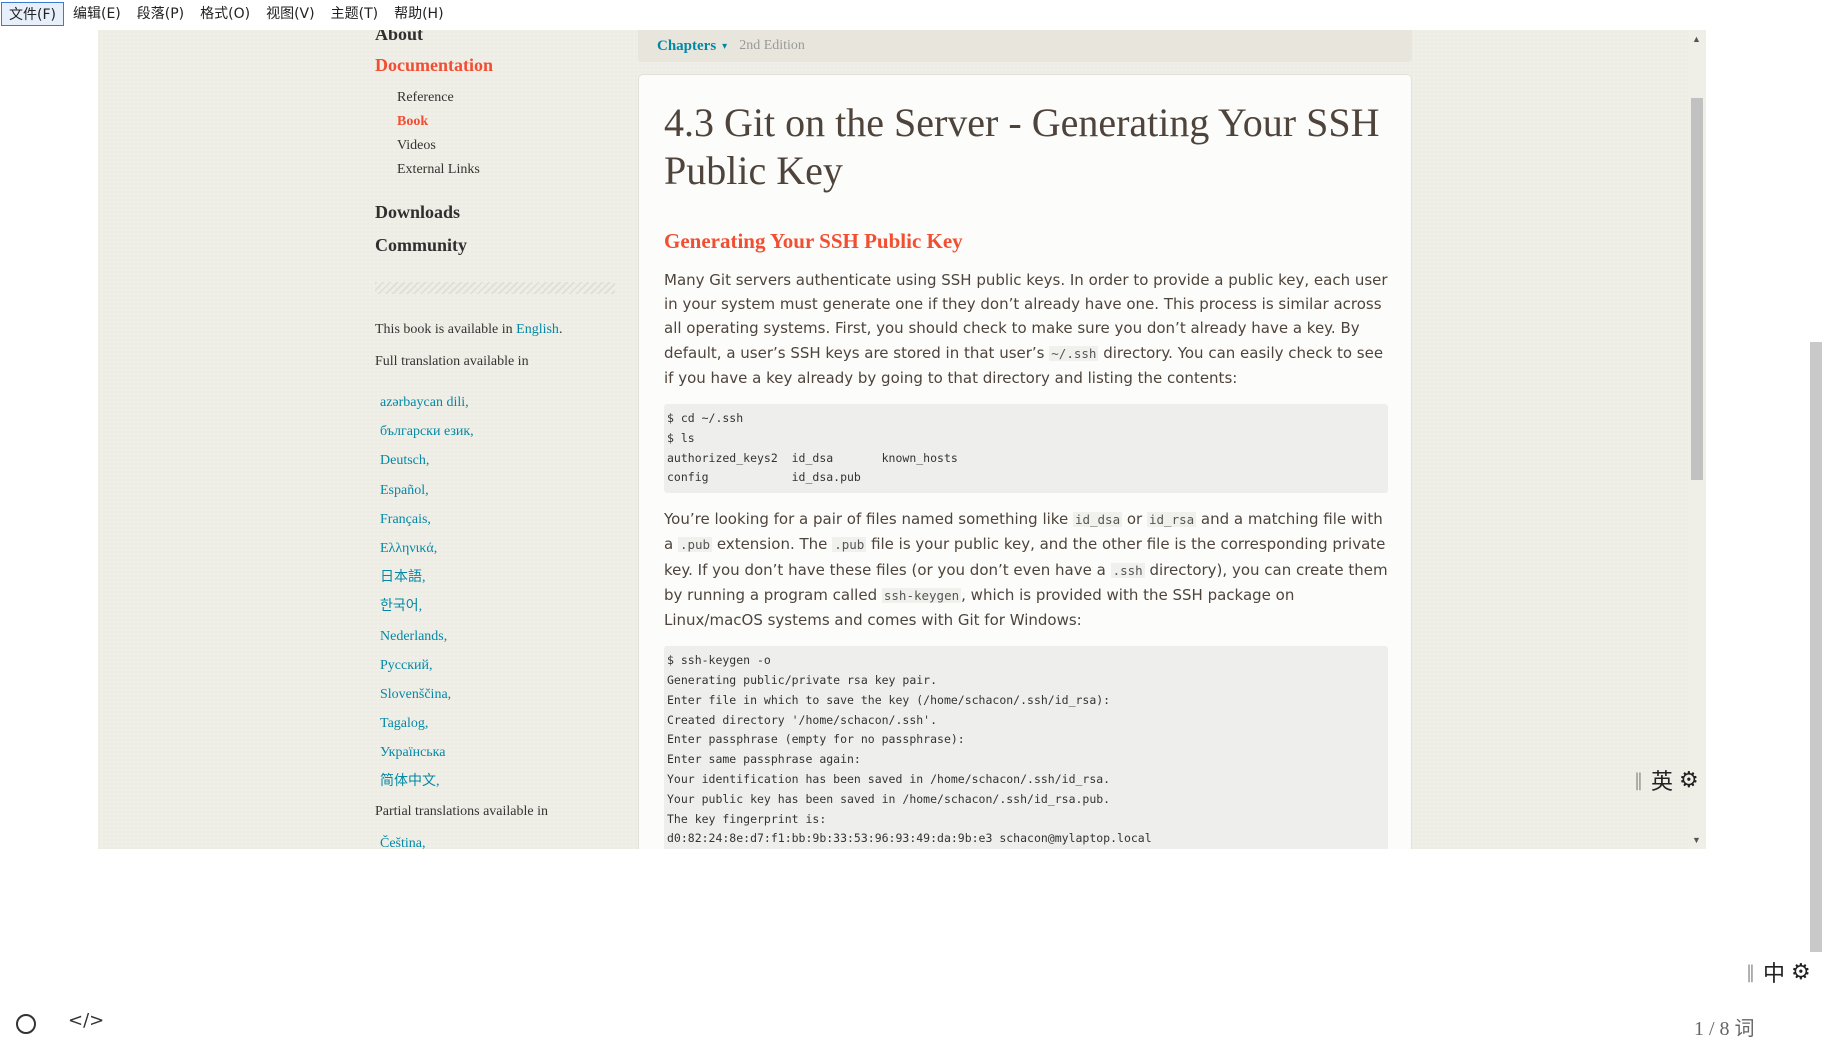  Describe the element at coordinates (452, 361) in the screenshot. I see `full-translation-label: Full translation available in` at that location.